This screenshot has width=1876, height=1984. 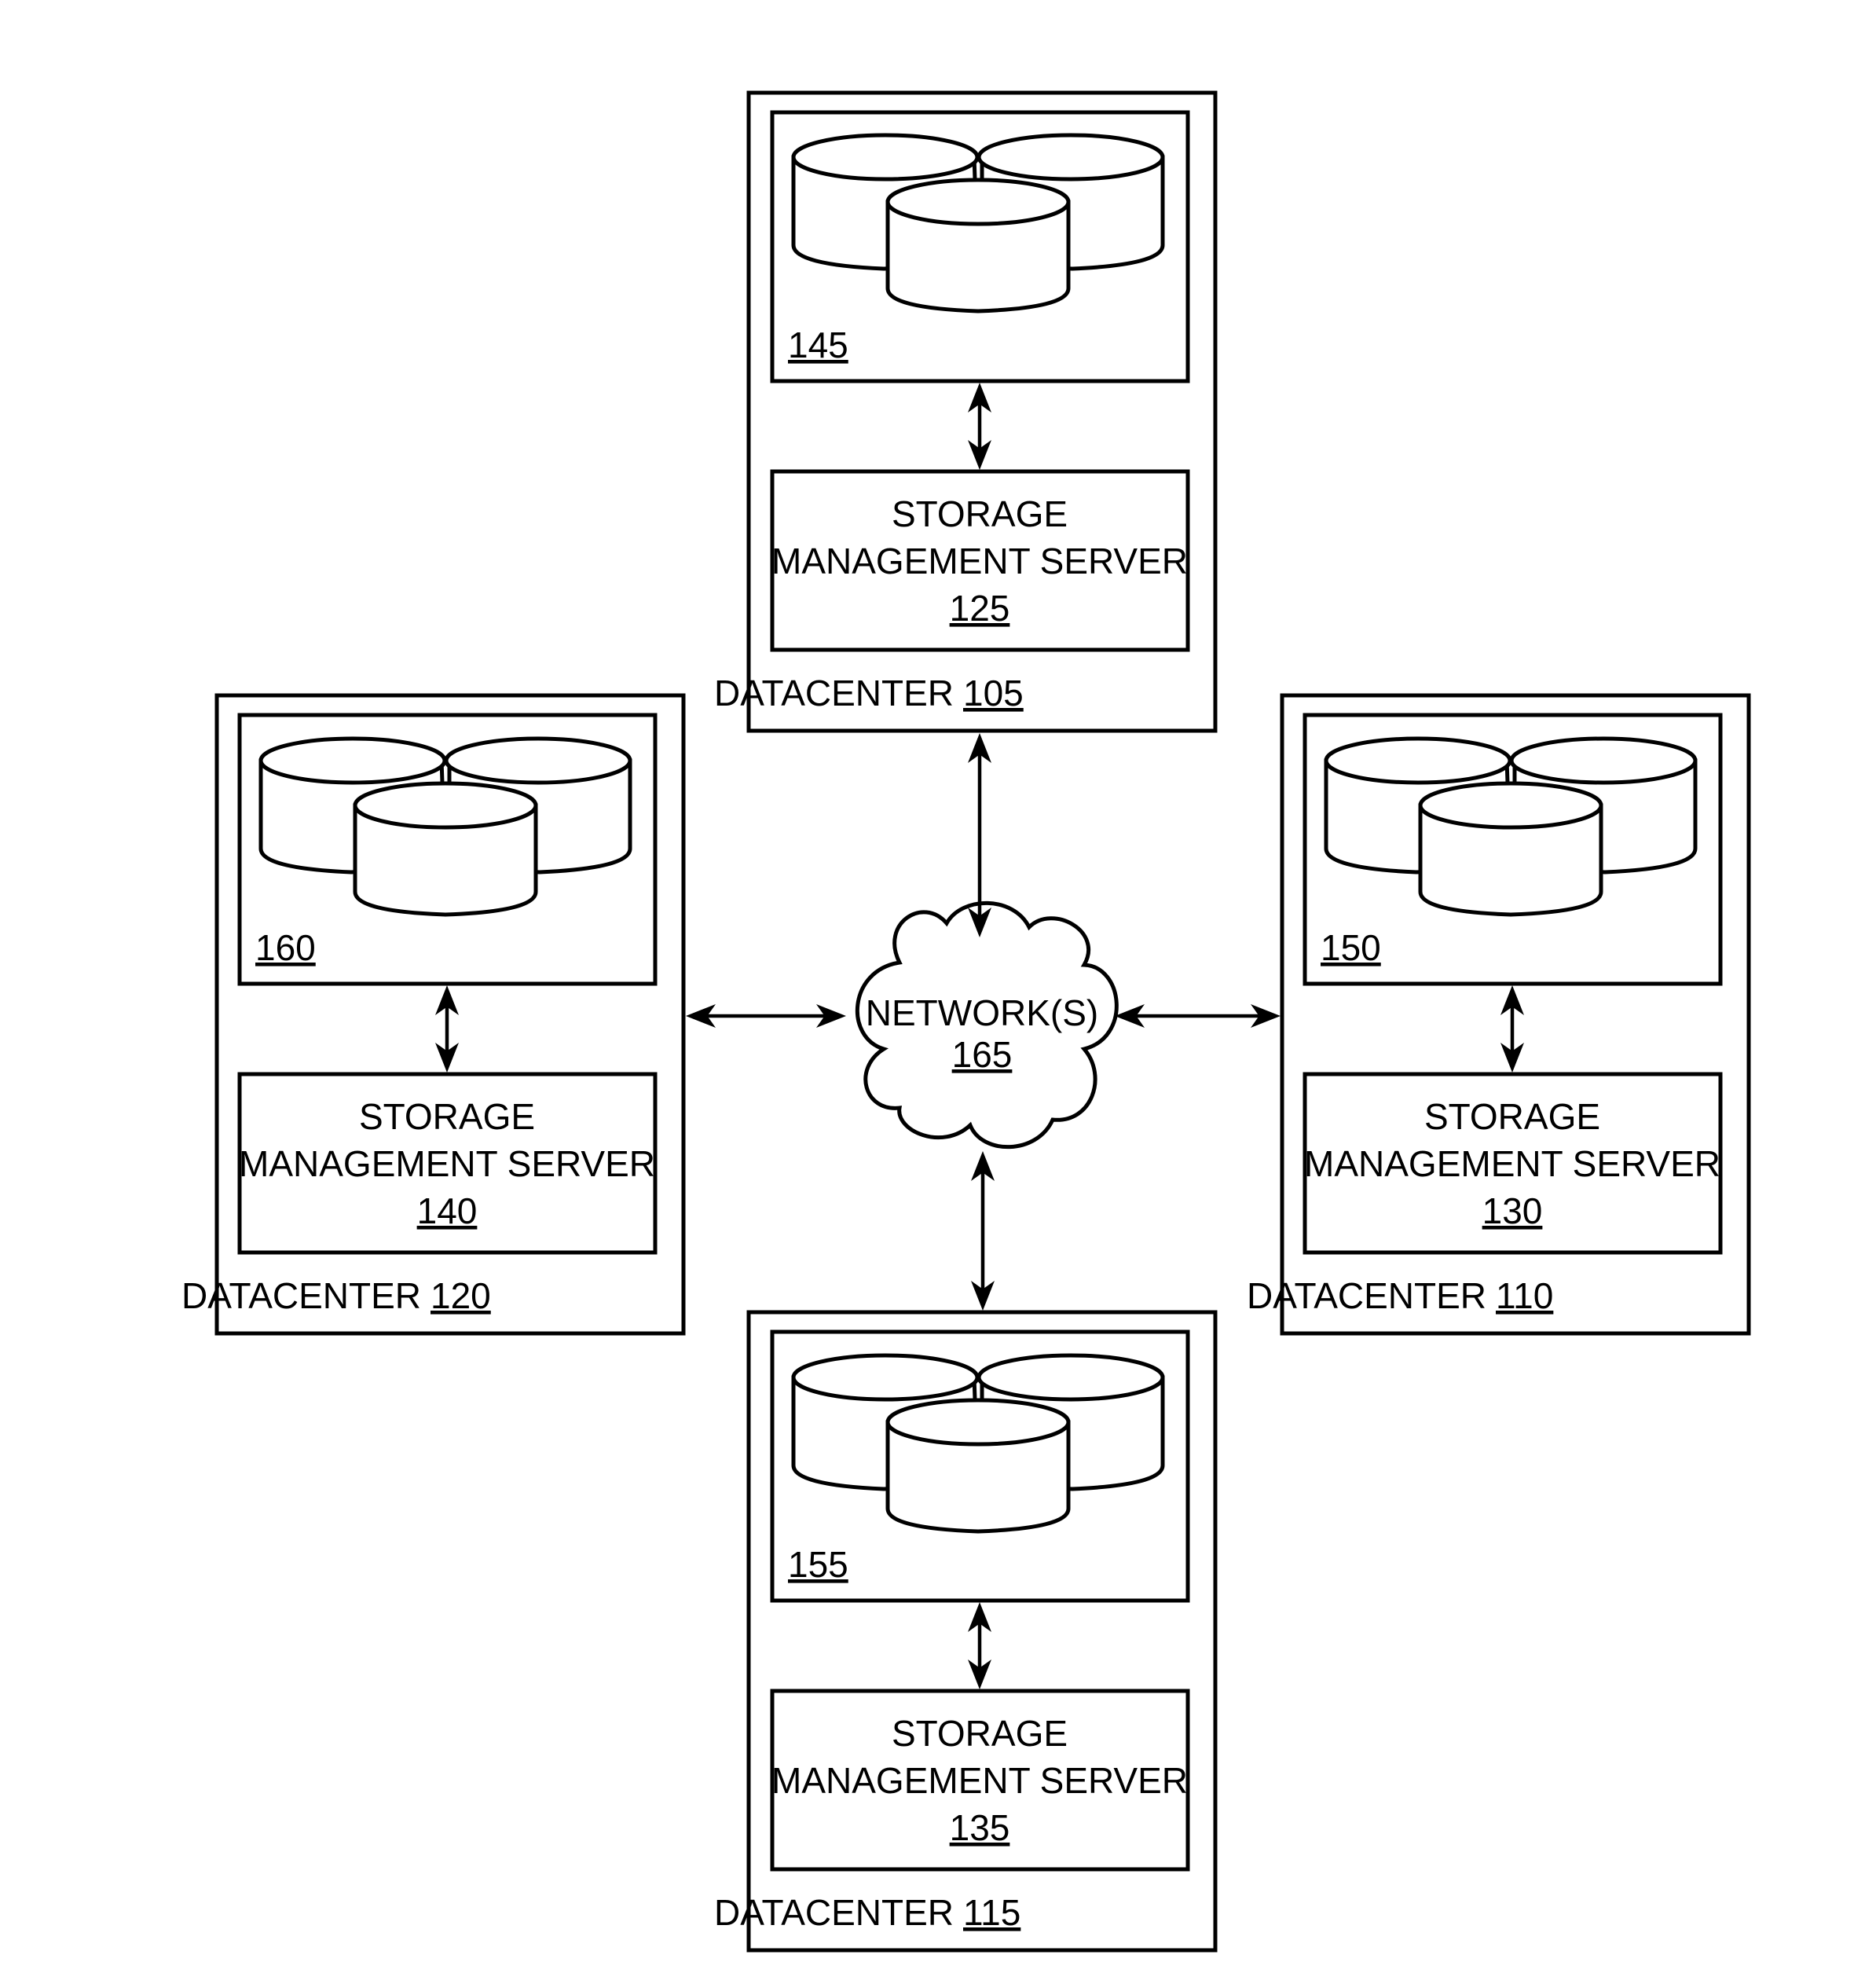 What do you see at coordinates (1198, 1016) in the screenshot?
I see `arrow-dc110-network` at bounding box center [1198, 1016].